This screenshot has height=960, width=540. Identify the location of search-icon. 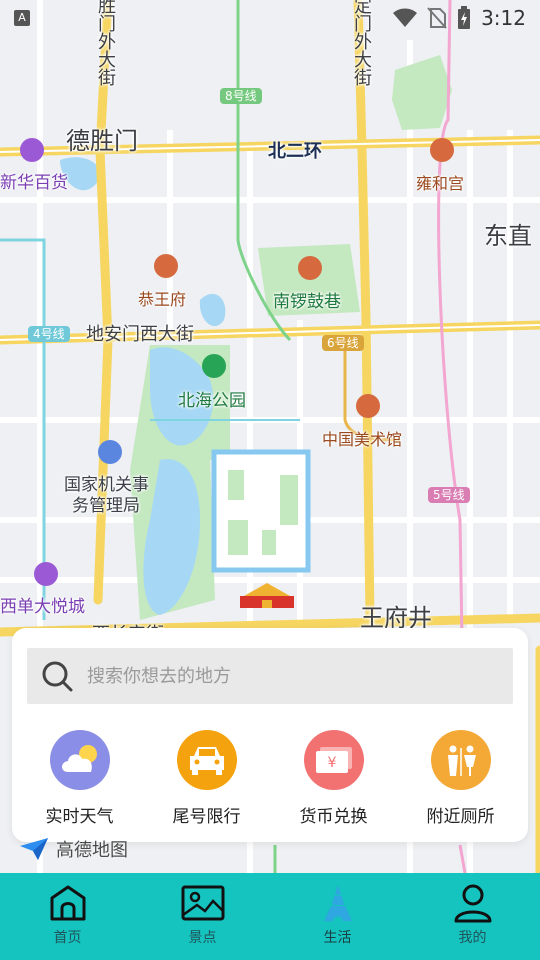
(57, 676).